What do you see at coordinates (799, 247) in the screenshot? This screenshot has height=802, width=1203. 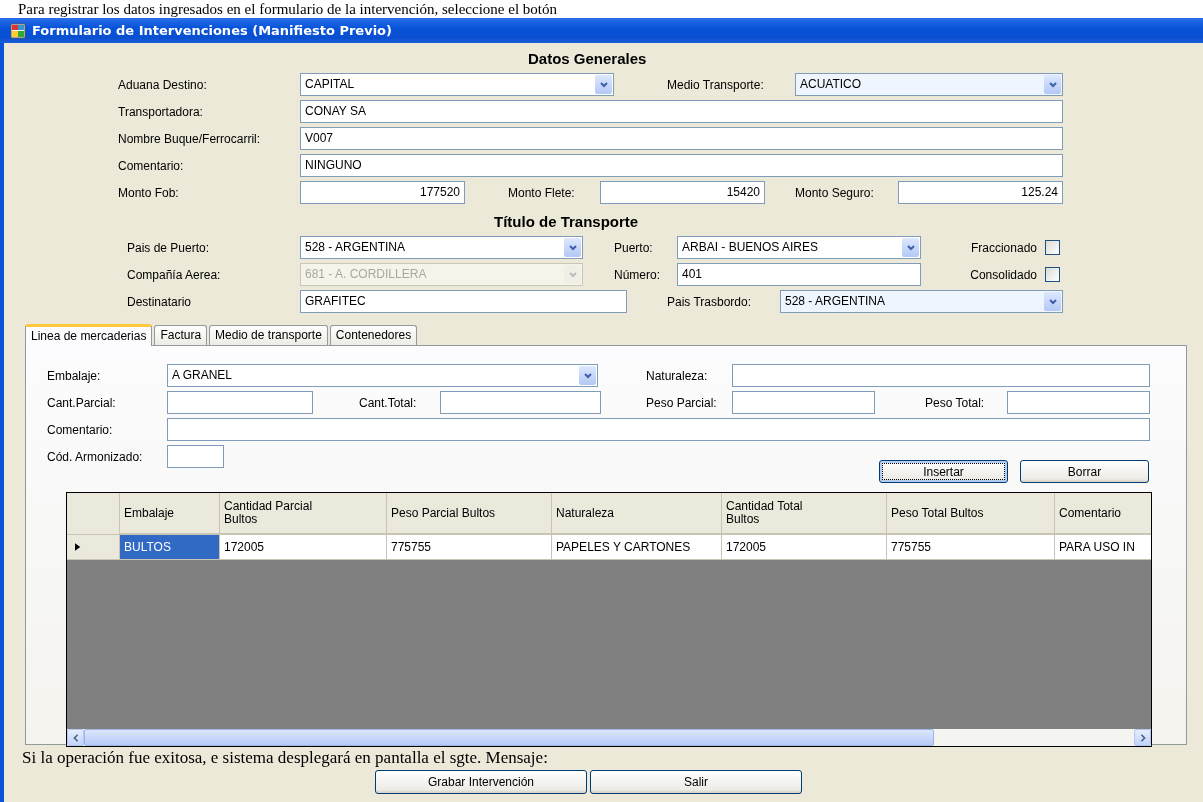 I see `dropdown: ARBAI - BUENOS AIRES` at bounding box center [799, 247].